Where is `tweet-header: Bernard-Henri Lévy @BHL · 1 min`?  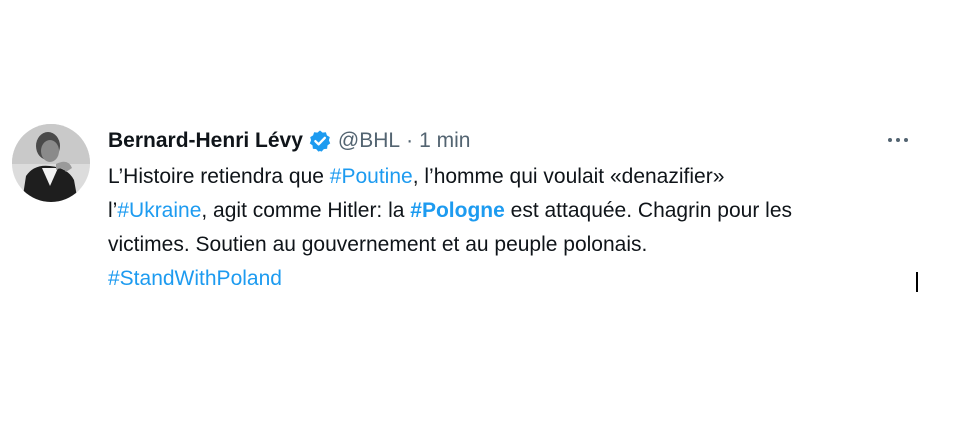
tweet-header: Bernard-Henri Lévy @BHL · 1 min is located at coordinates (289, 141).